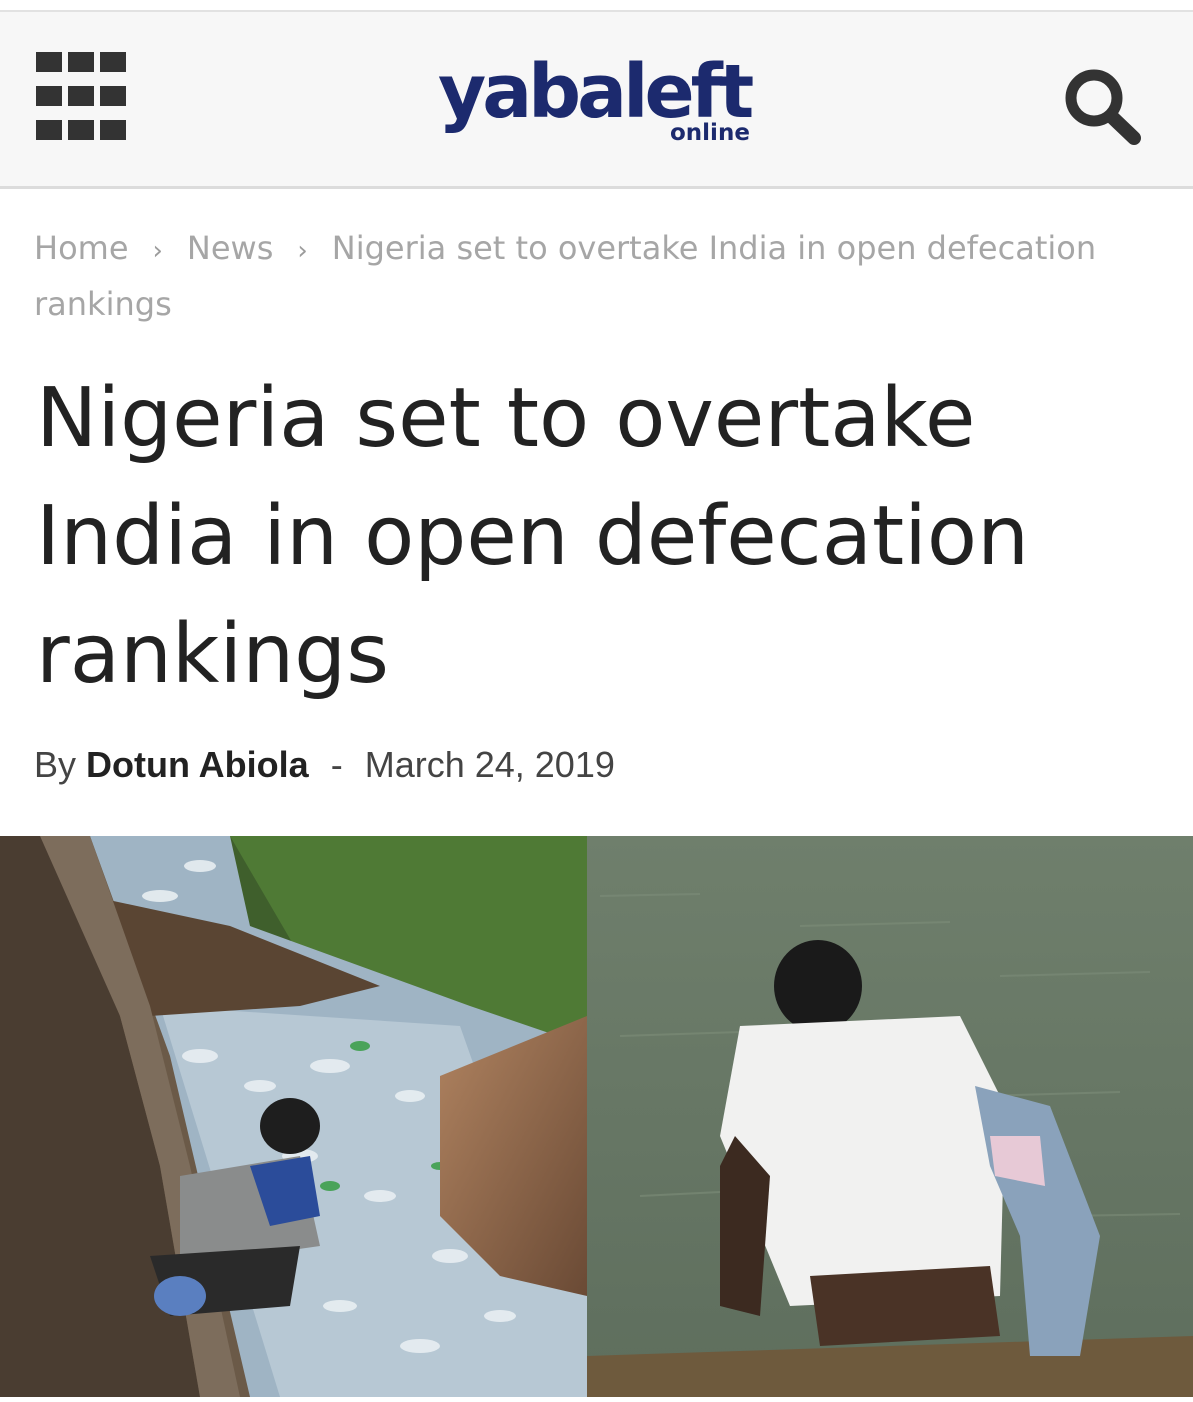  I want to click on search-icon, so click(1103, 109).